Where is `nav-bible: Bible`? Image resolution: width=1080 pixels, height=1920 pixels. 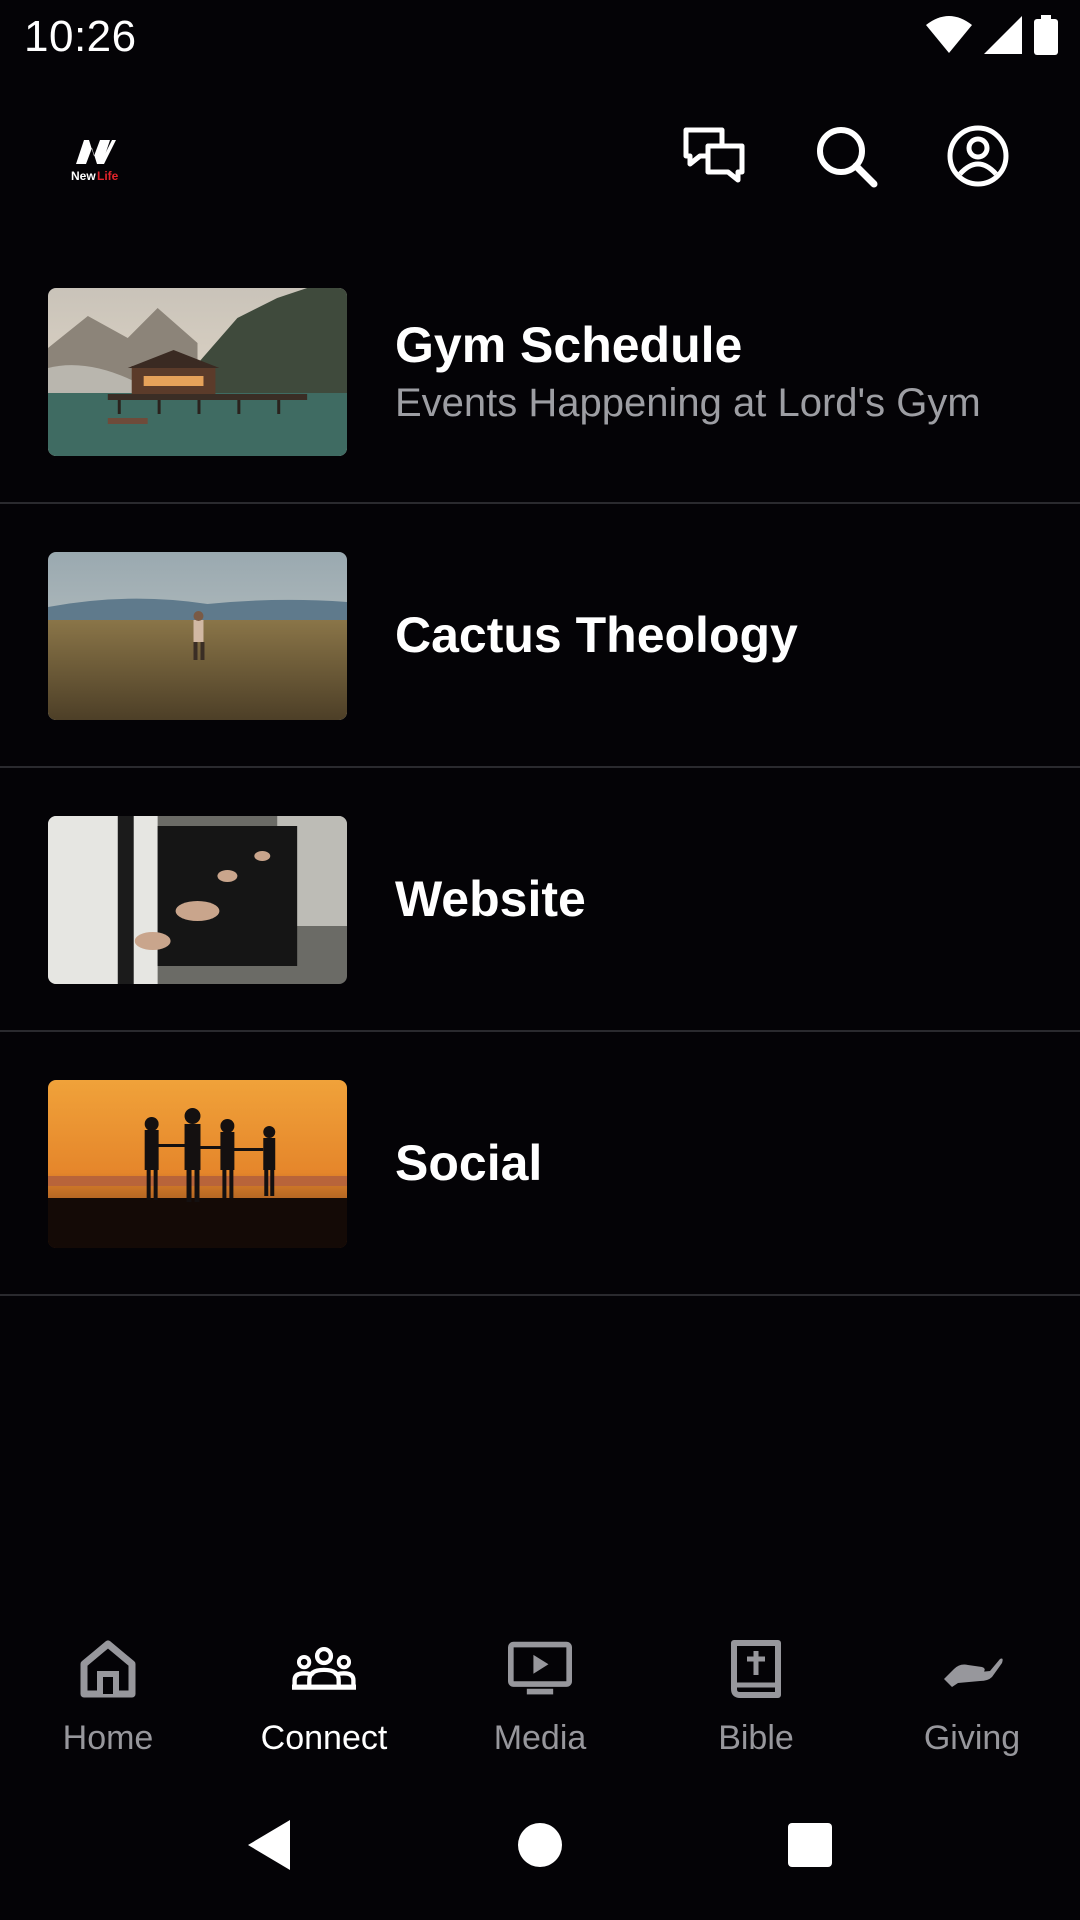
nav-bible: Bible is located at coordinates (756, 1690).